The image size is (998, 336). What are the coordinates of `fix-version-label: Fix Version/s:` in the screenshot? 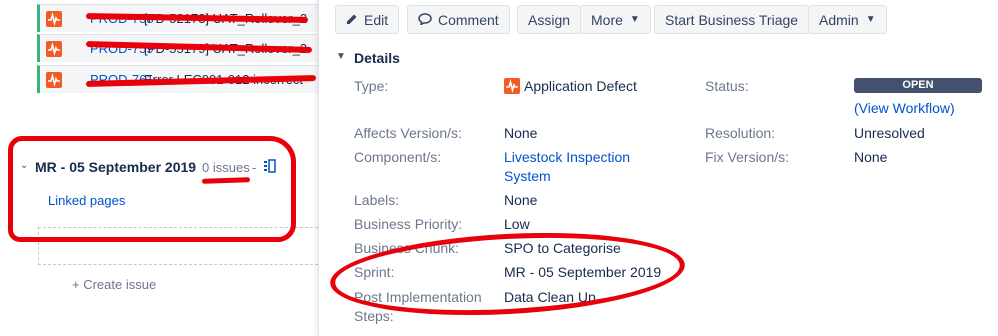 It's located at (747, 157).